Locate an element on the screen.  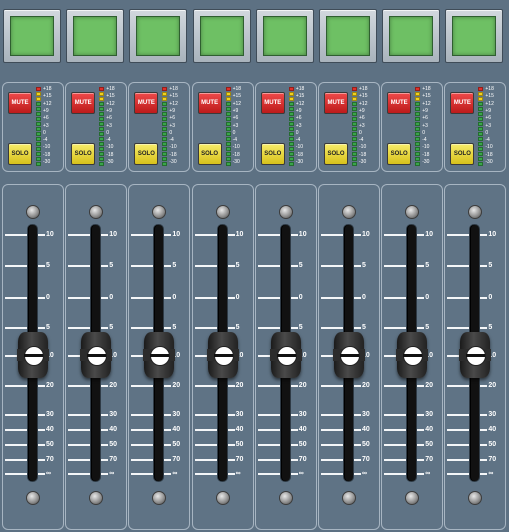
meter-scale-label: -30 is located at coordinates (110, 162).